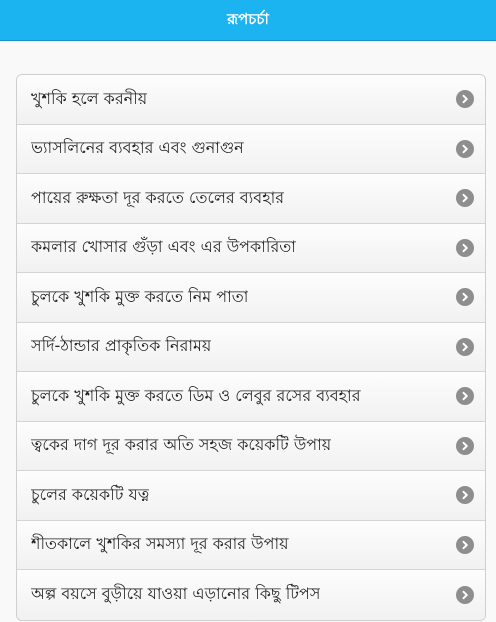 This screenshot has width=496, height=622. What do you see at coordinates (140, 296) in the screenshot?
I see `list-item-label: চুলকে খুশকি মুক্ত করতে নিম পাতা` at bounding box center [140, 296].